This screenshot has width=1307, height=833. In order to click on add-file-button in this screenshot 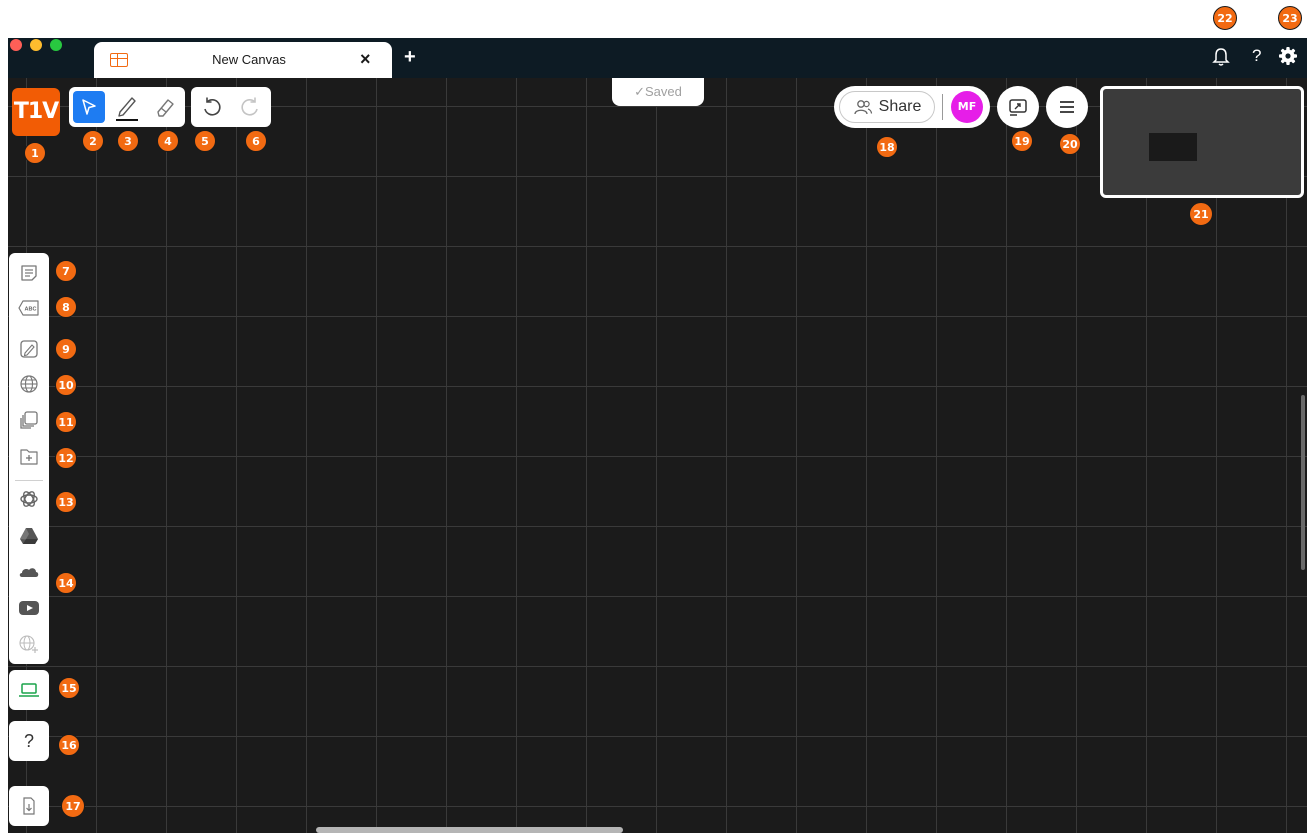, I will do `click(29, 457)`.